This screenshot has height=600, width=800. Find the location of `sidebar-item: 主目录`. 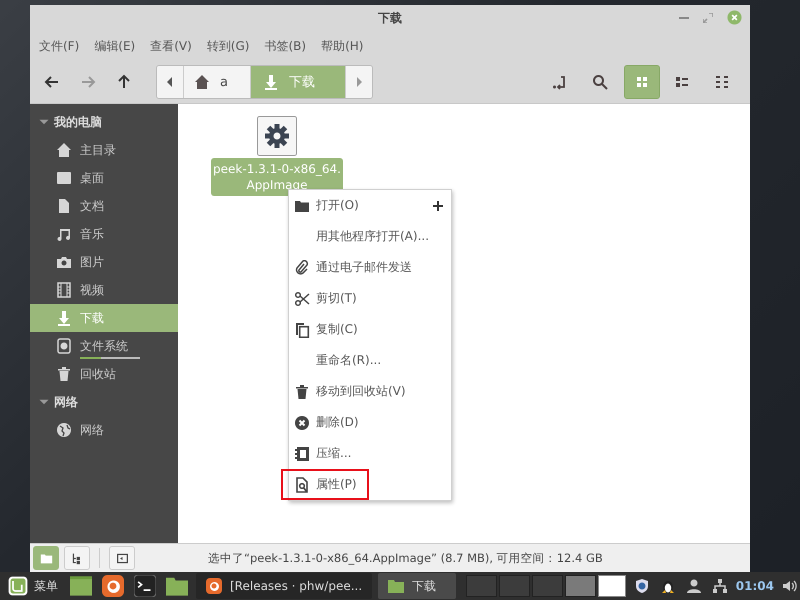

sidebar-item: 主目录 is located at coordinates (104, 150).